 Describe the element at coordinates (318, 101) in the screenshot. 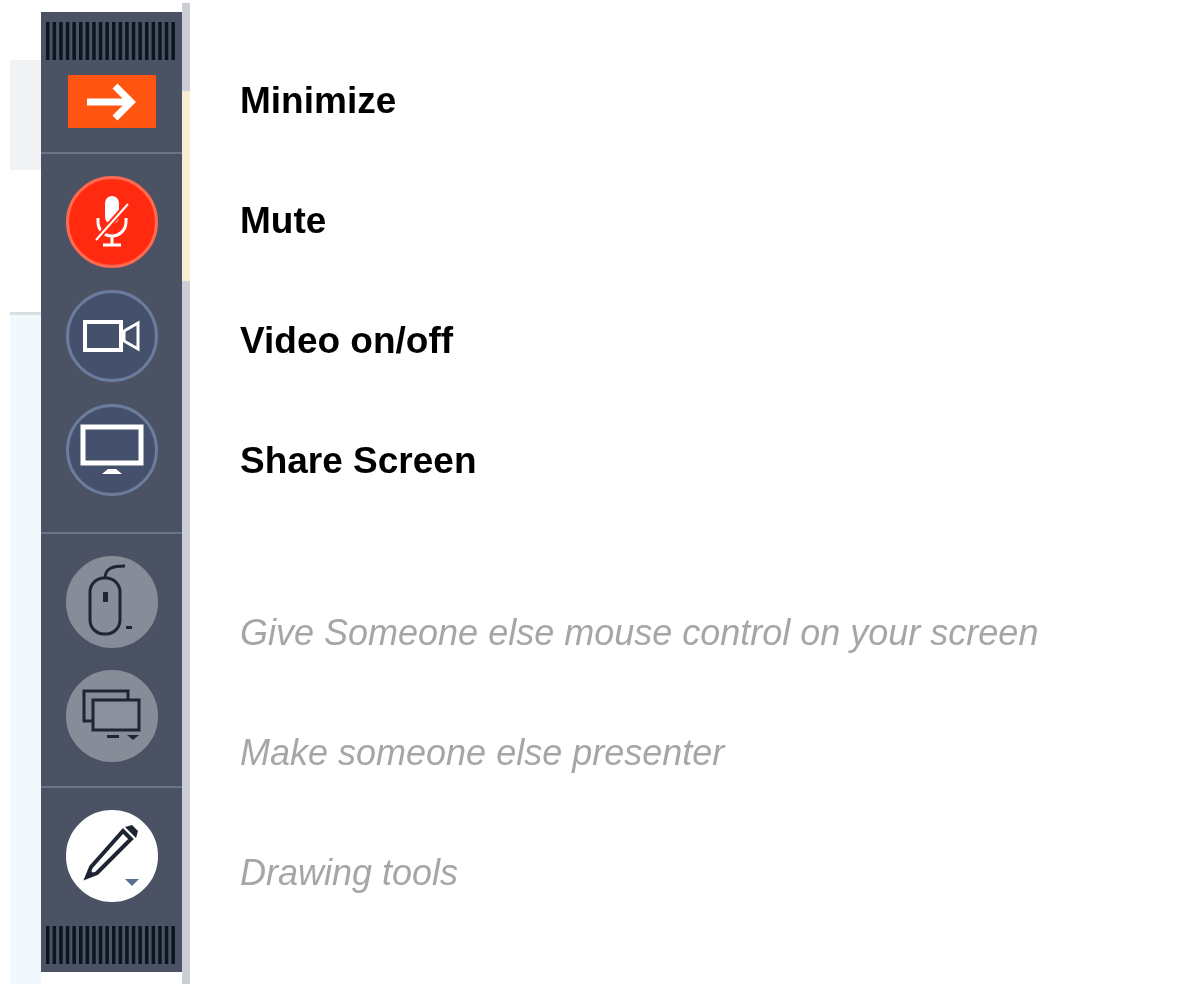

I see `button-label: Minimize` at that location.